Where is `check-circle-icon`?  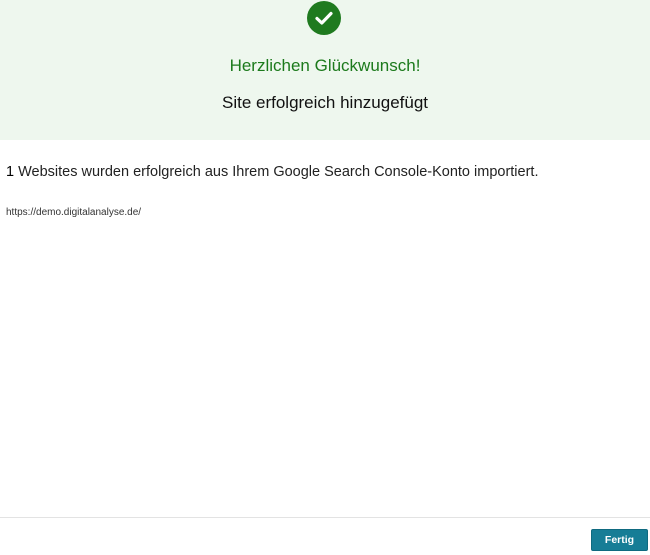 check-circle-icon is located at coordinates (324, 18).